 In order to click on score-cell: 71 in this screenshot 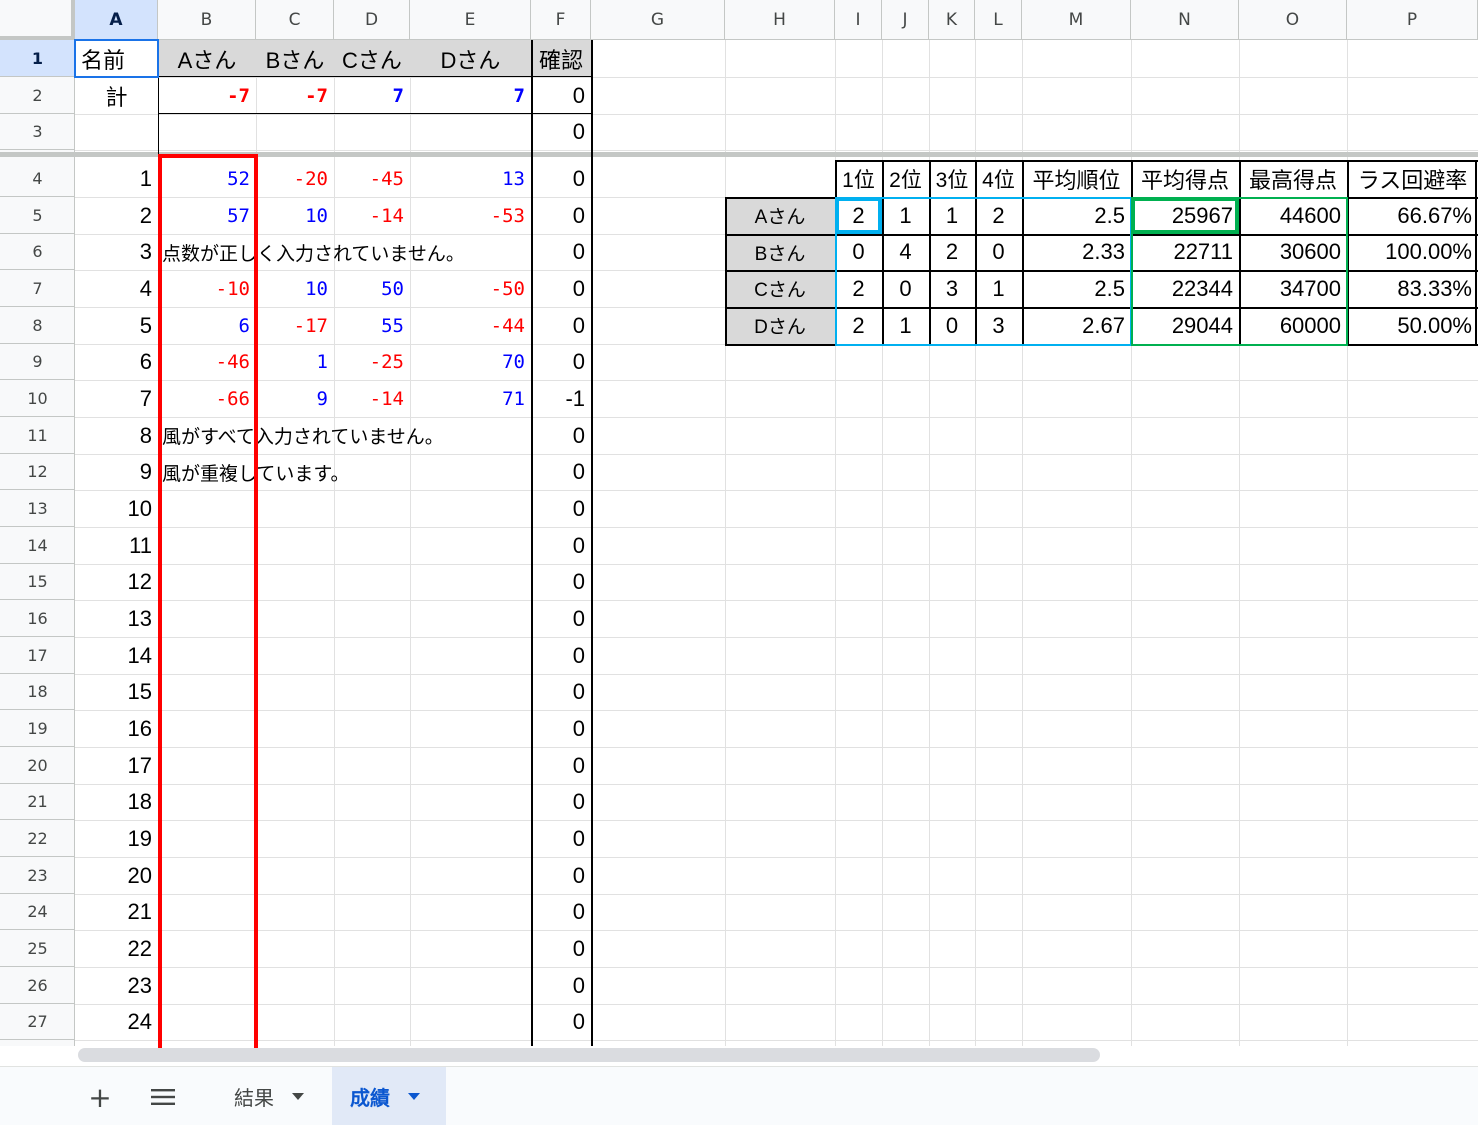, I will do `click(470, 398)`.